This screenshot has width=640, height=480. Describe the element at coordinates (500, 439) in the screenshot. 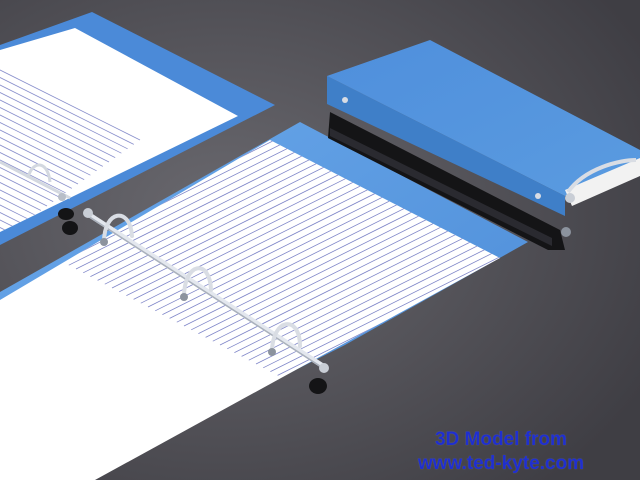

I see `watermark-line-1: 3D Model from` at that location.